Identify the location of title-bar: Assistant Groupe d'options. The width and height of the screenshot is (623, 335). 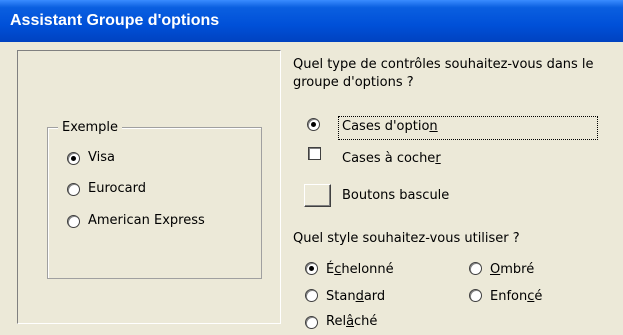
(311, 21).